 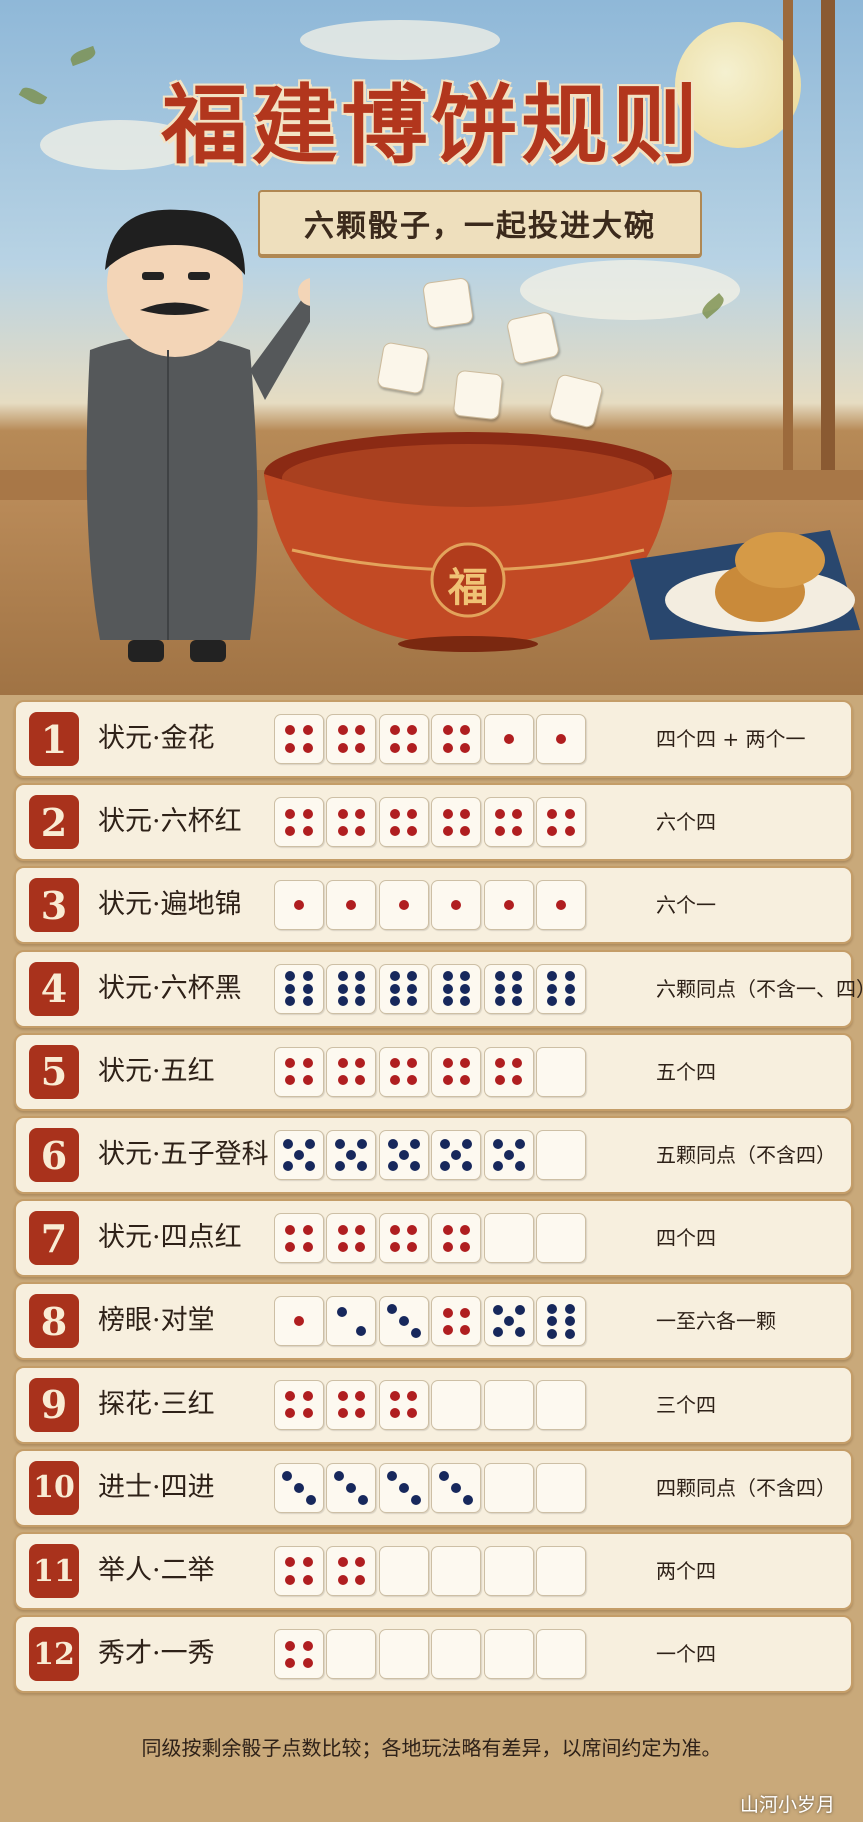 I want to click on flying-die, so click(x=403, y=368).